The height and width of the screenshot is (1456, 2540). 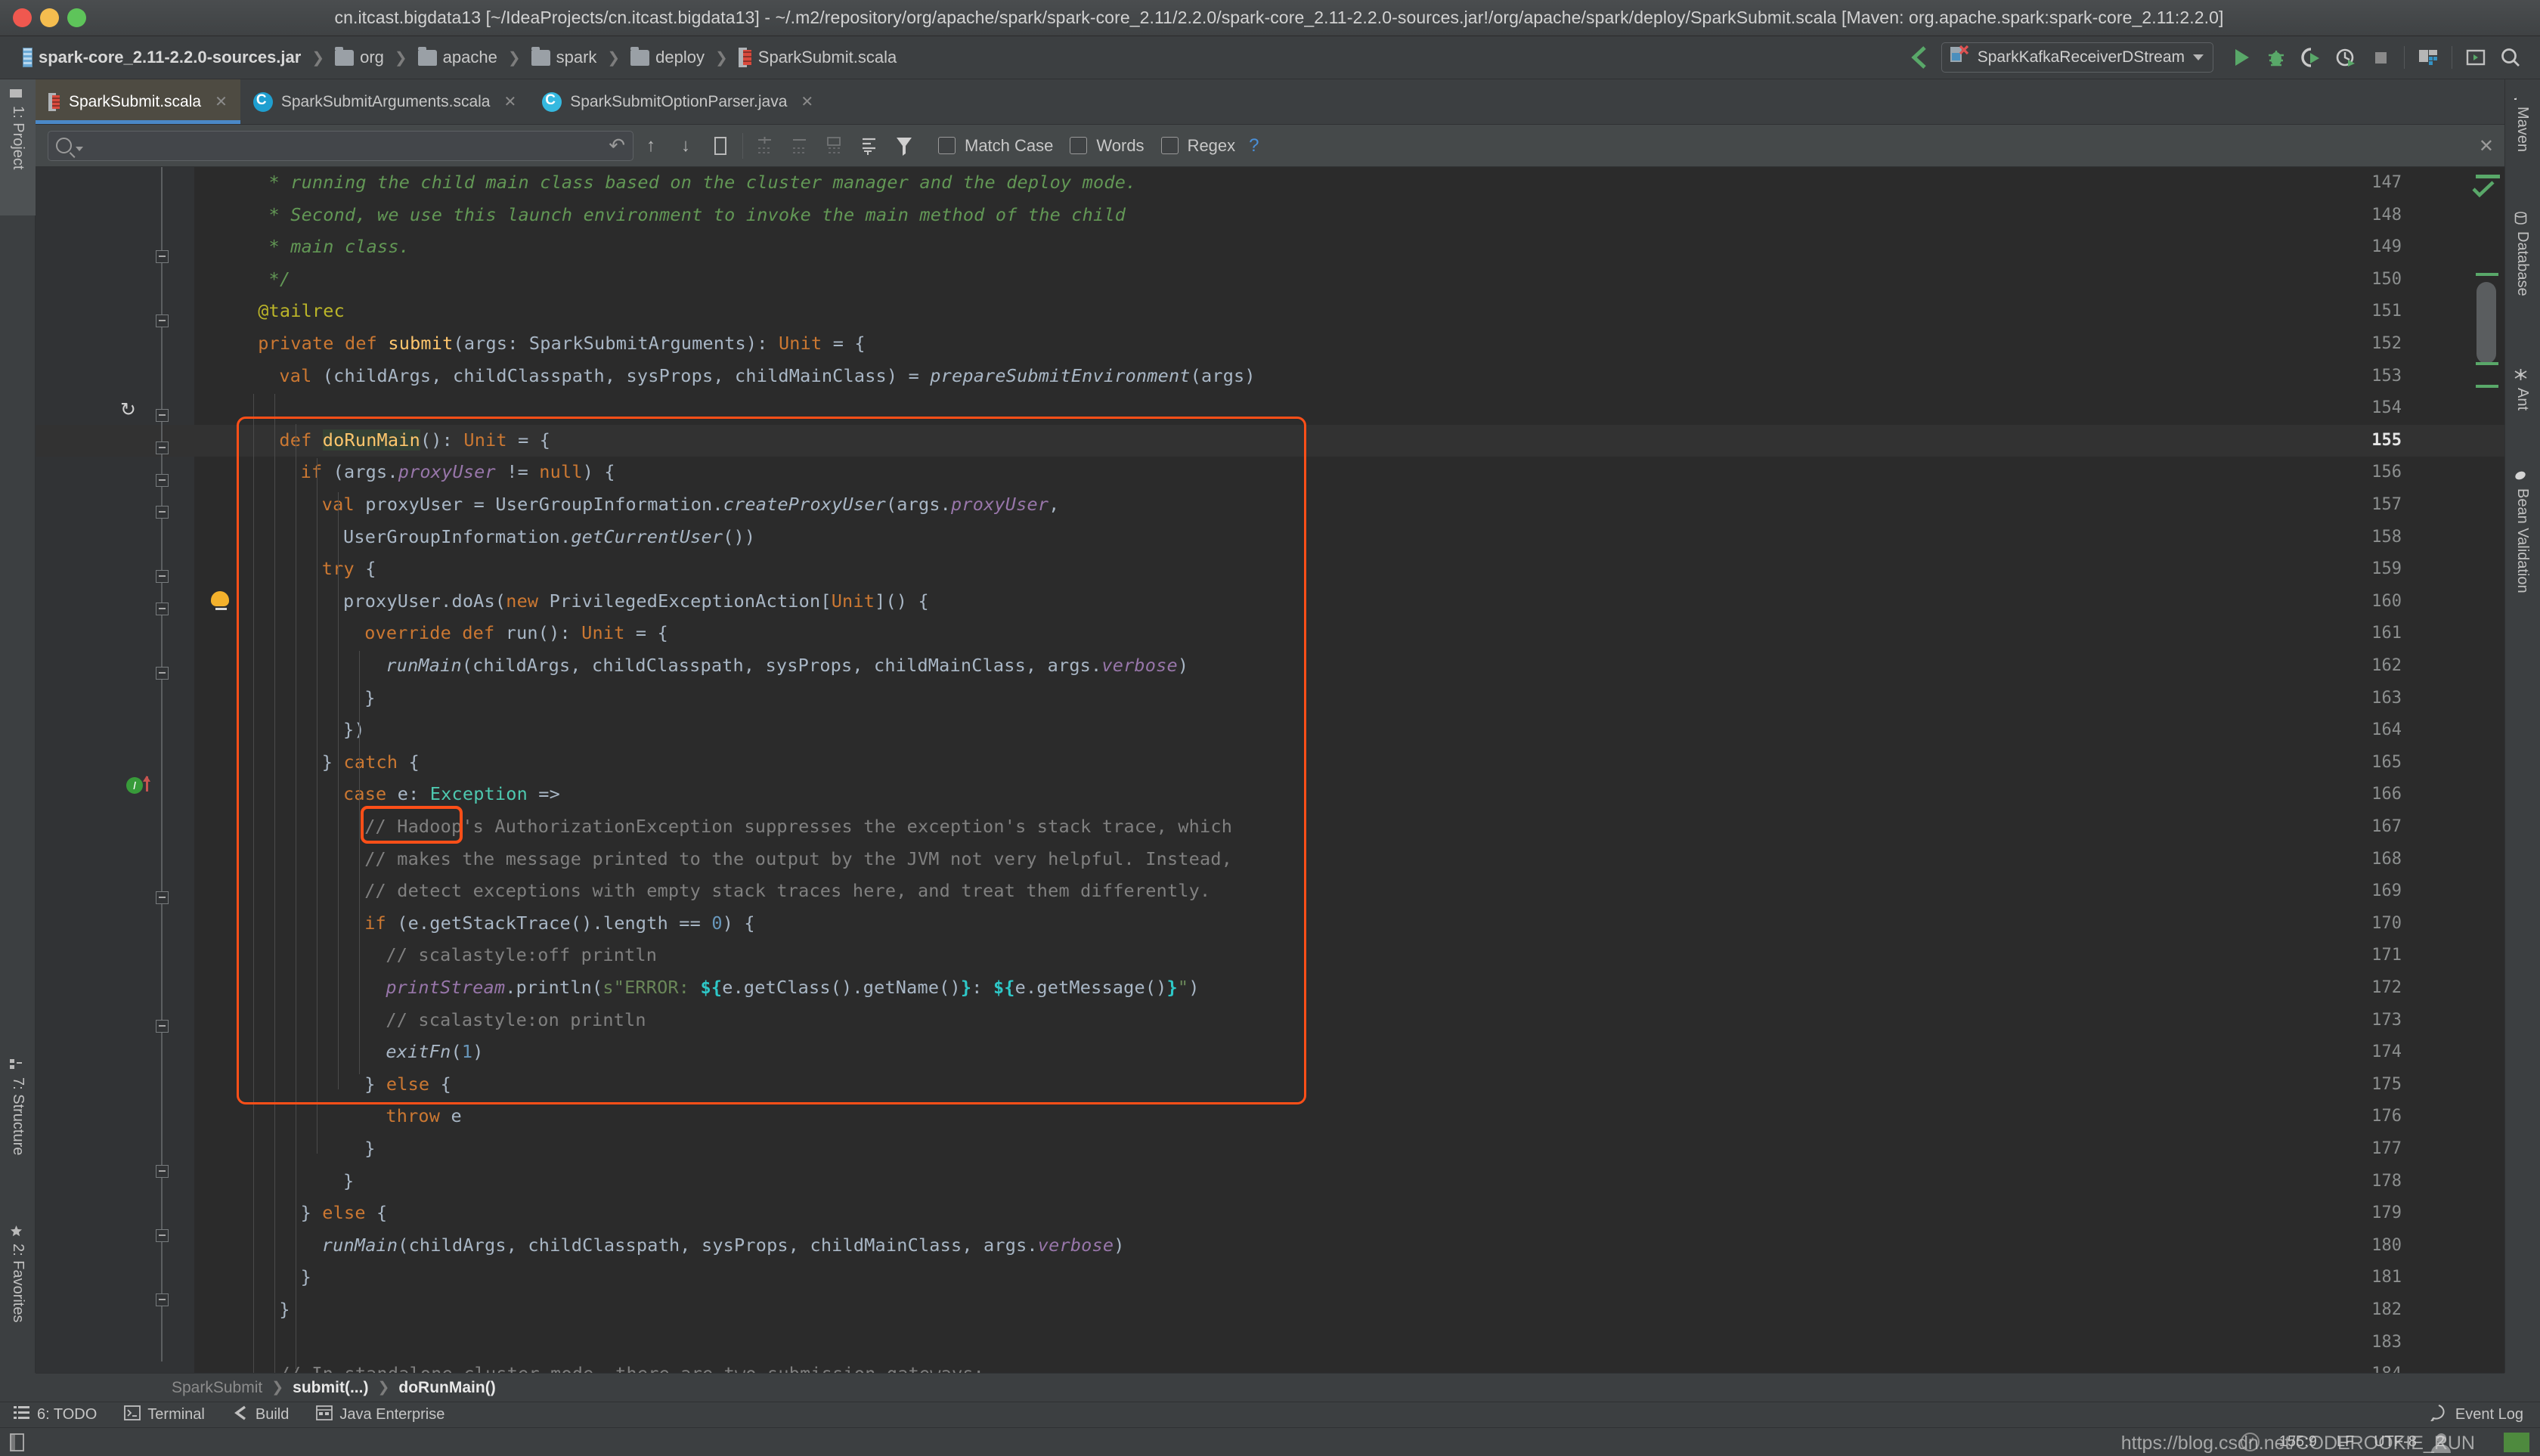 I want to click on breadcrumb-item-jar: spark-core_2.11-2.2.0-sources.jar, so click(x=162, y=57).